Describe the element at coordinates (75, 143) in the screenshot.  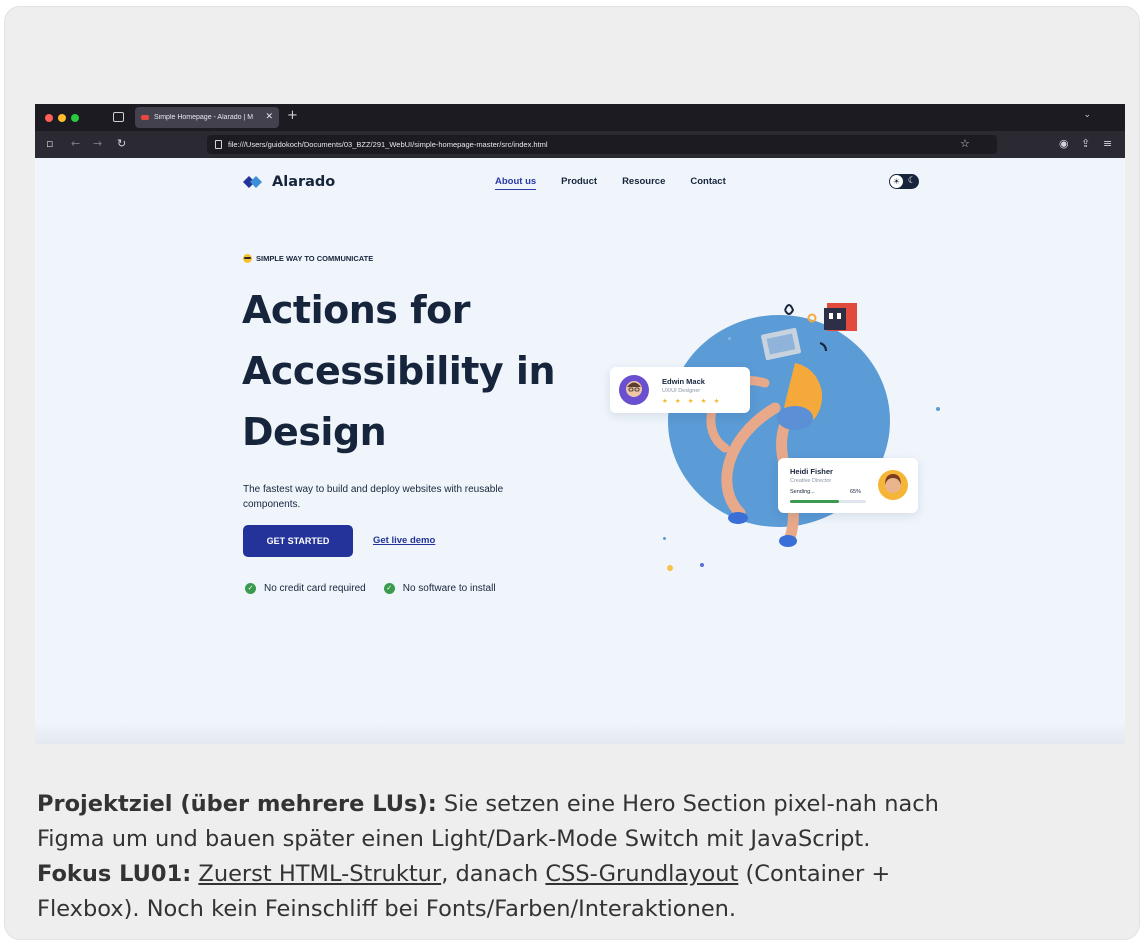
I see `back-arrow-icon: ←` at that location.